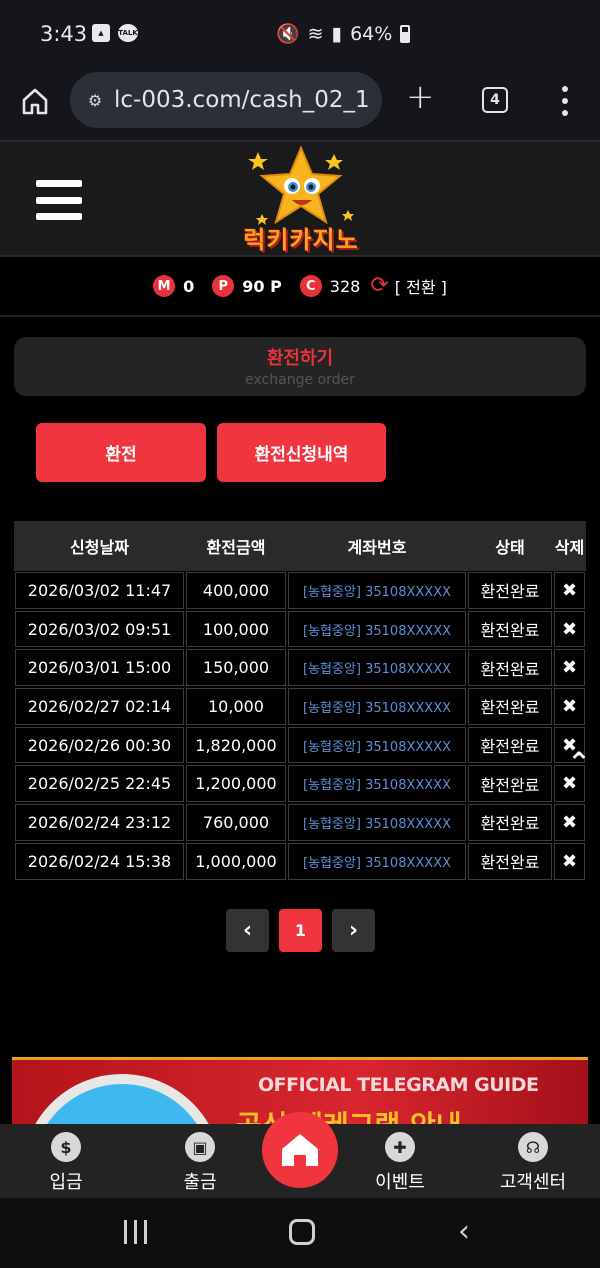 The height and width of the screenshot is (1268, 600). Describe the element at coordinates (247, 930) in the screenshot. I see `prev-page-icon: ‹` at that location.